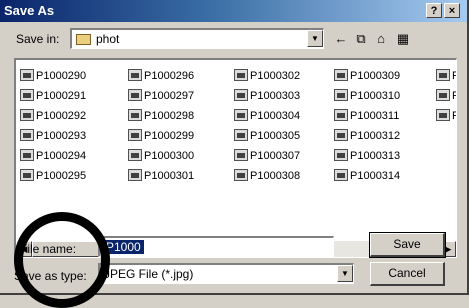 The height and width of the screenshot is (308, 469). Describe the element at coordinates (452, 10) in the screenshot. I see `close-button: ×` at that location.